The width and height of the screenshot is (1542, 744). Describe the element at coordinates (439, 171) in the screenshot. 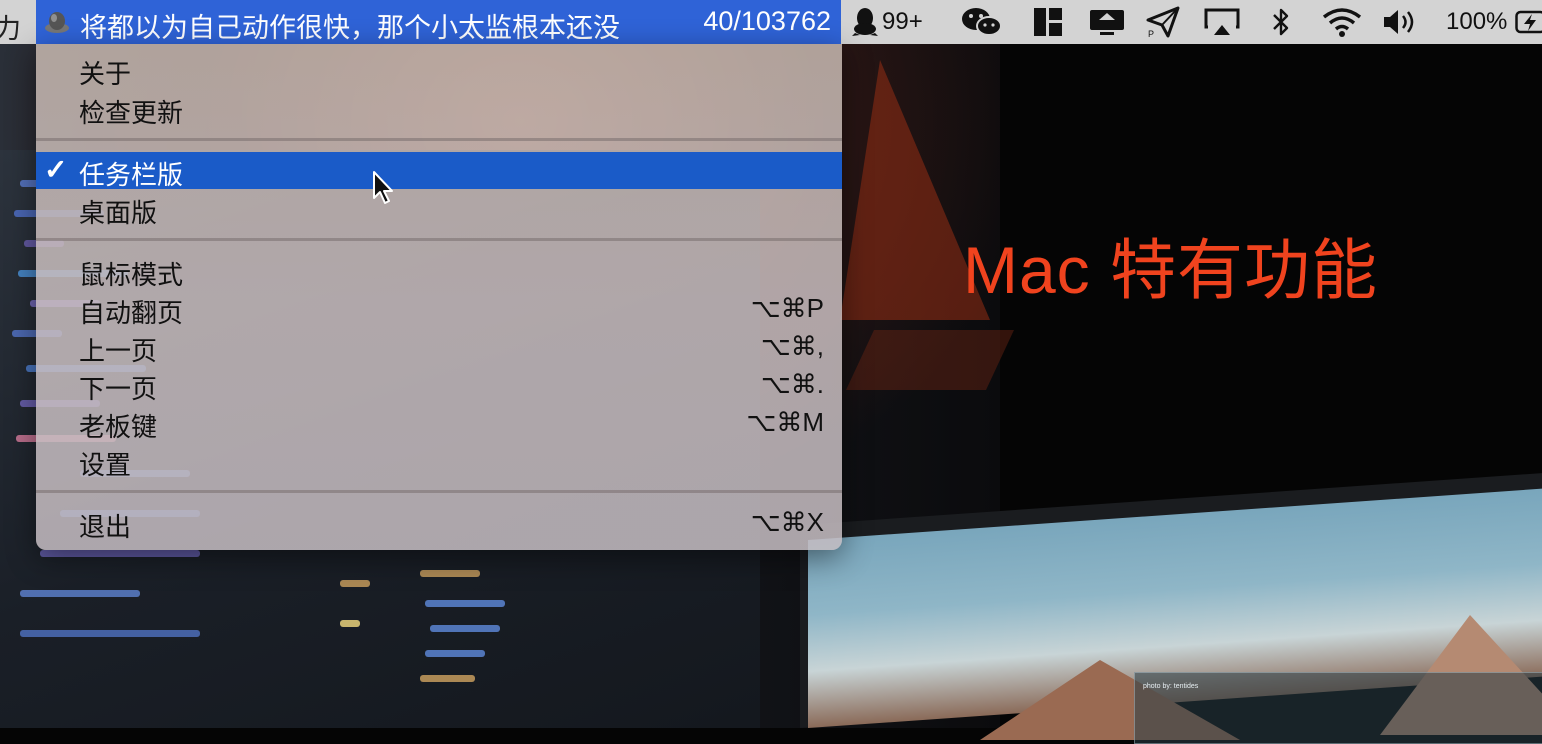

I see `menu-item-taskbar-mode: ✓ 任务栏版` at that location.